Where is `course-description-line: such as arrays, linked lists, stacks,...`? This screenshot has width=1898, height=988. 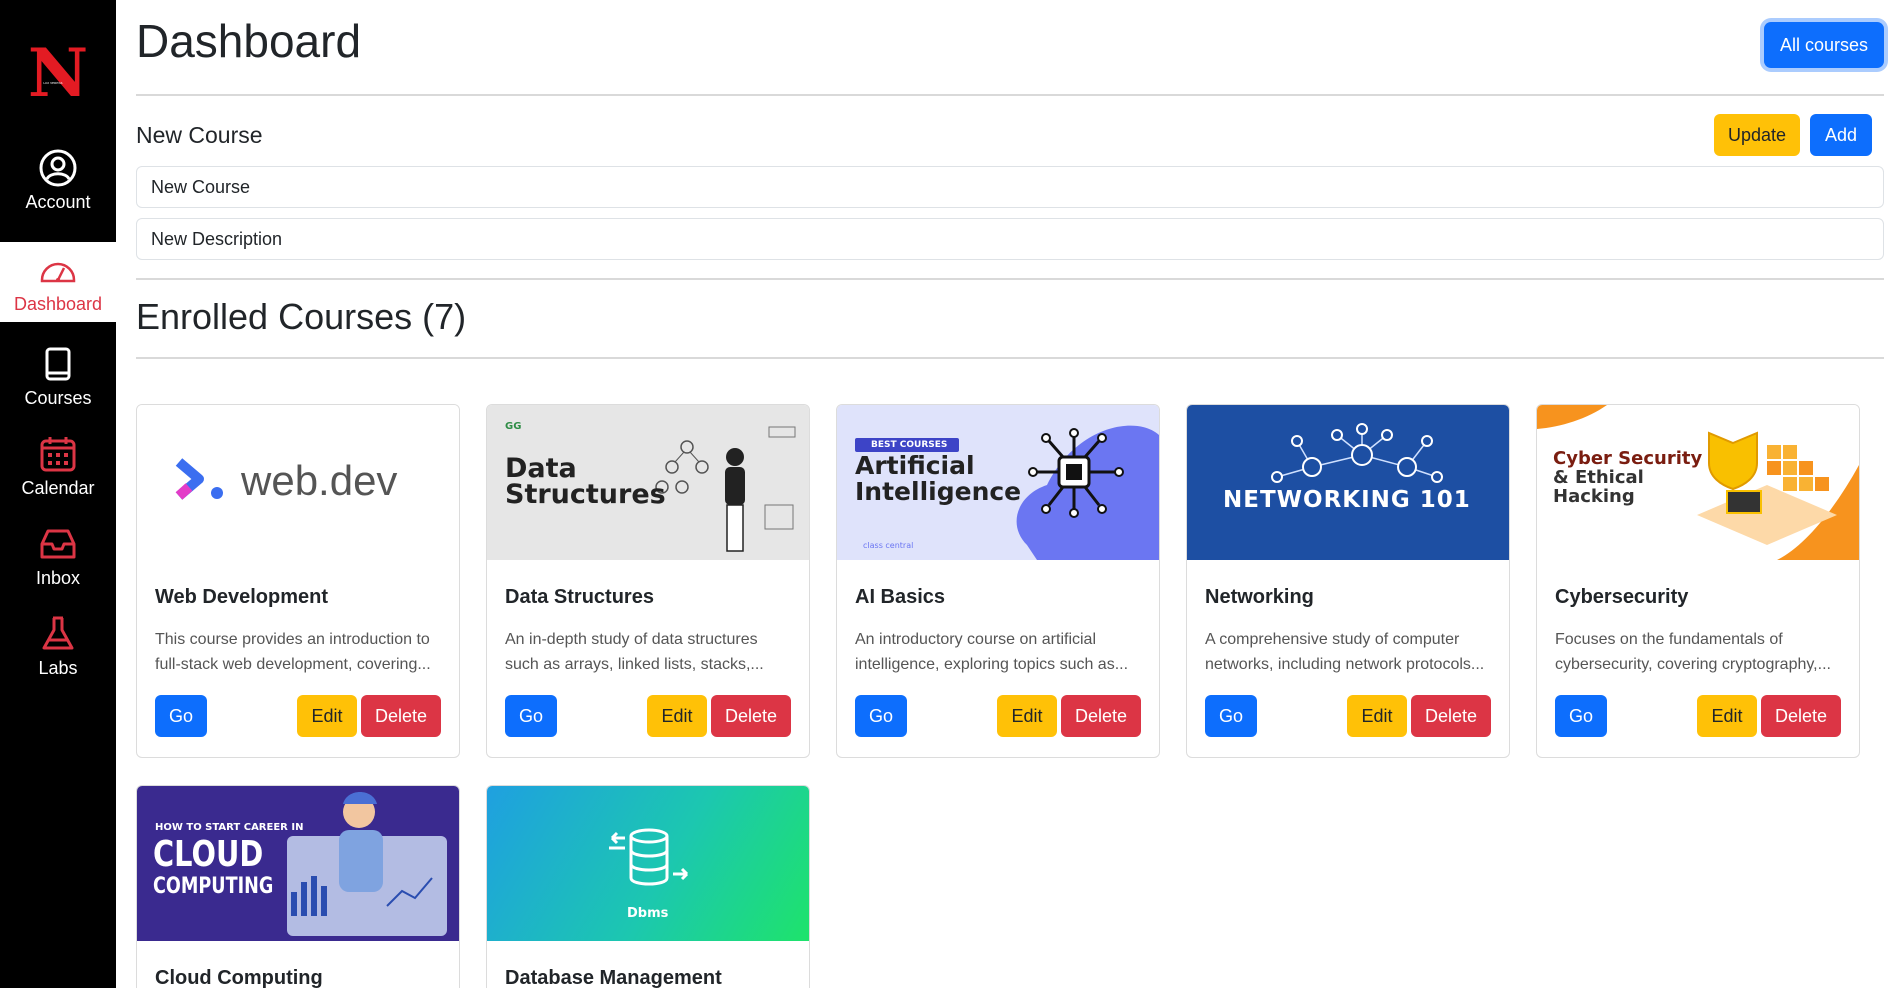
course-description-line: such as arrays, linked lists, stacks,... is located at coordinates (634, 664).